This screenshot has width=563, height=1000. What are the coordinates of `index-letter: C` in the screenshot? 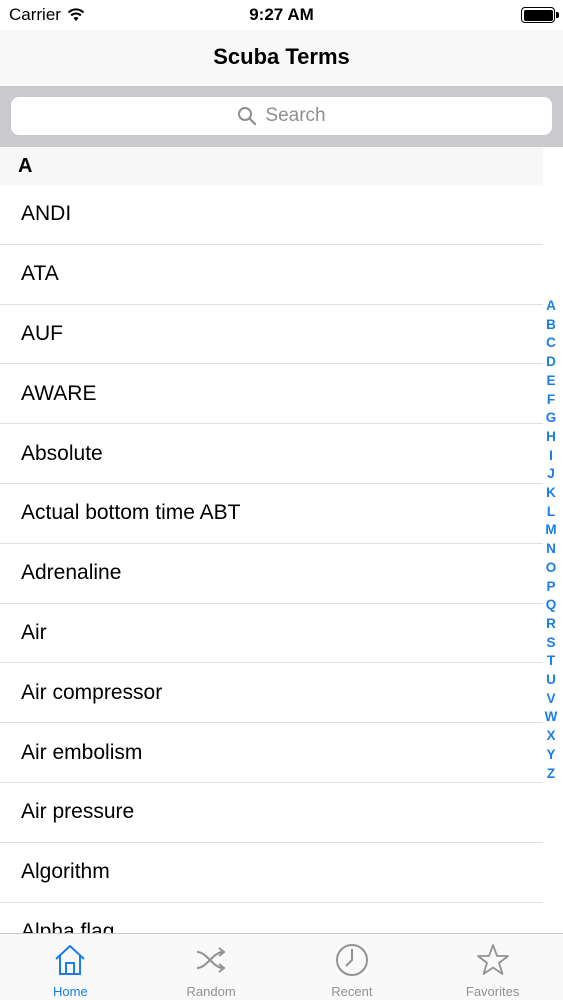 It's located at (551, 343).